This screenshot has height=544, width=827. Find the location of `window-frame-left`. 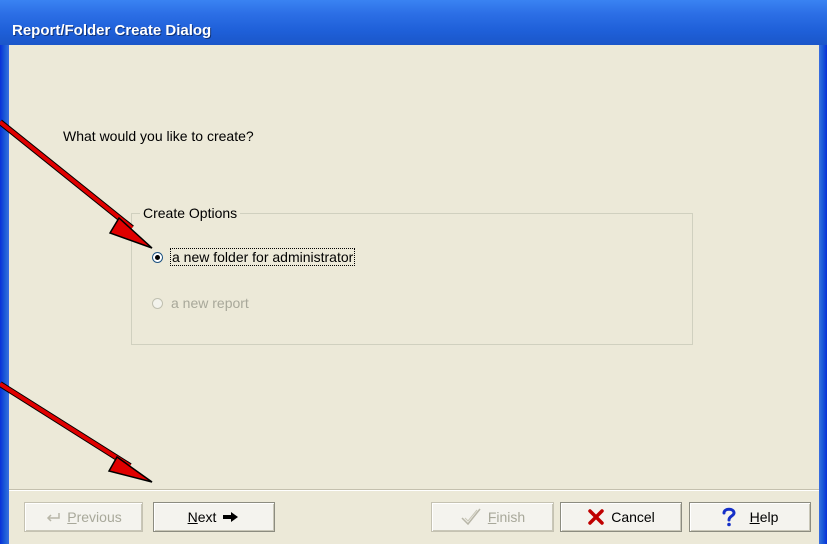

window-frame-left is located at coordinates (4, 294).